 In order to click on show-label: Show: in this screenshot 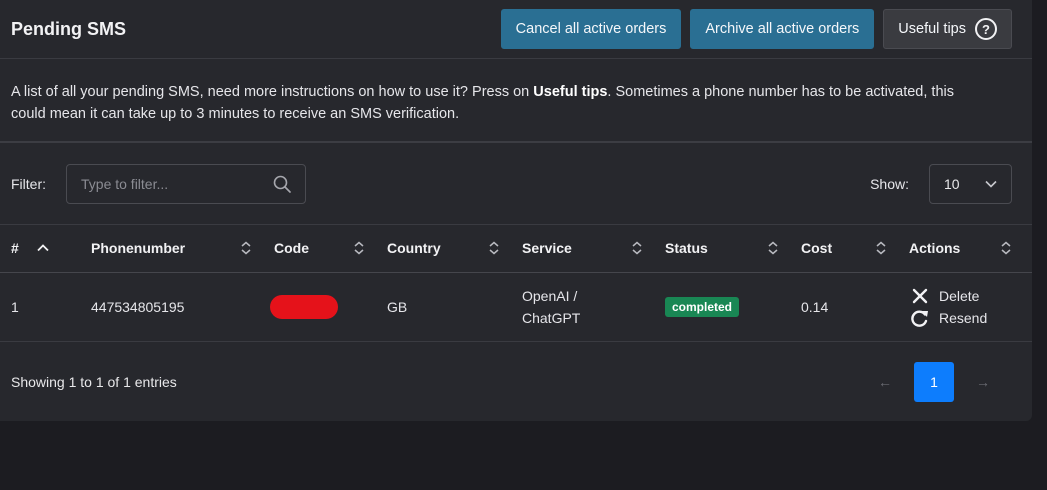, I will do `click(889, 183)`.